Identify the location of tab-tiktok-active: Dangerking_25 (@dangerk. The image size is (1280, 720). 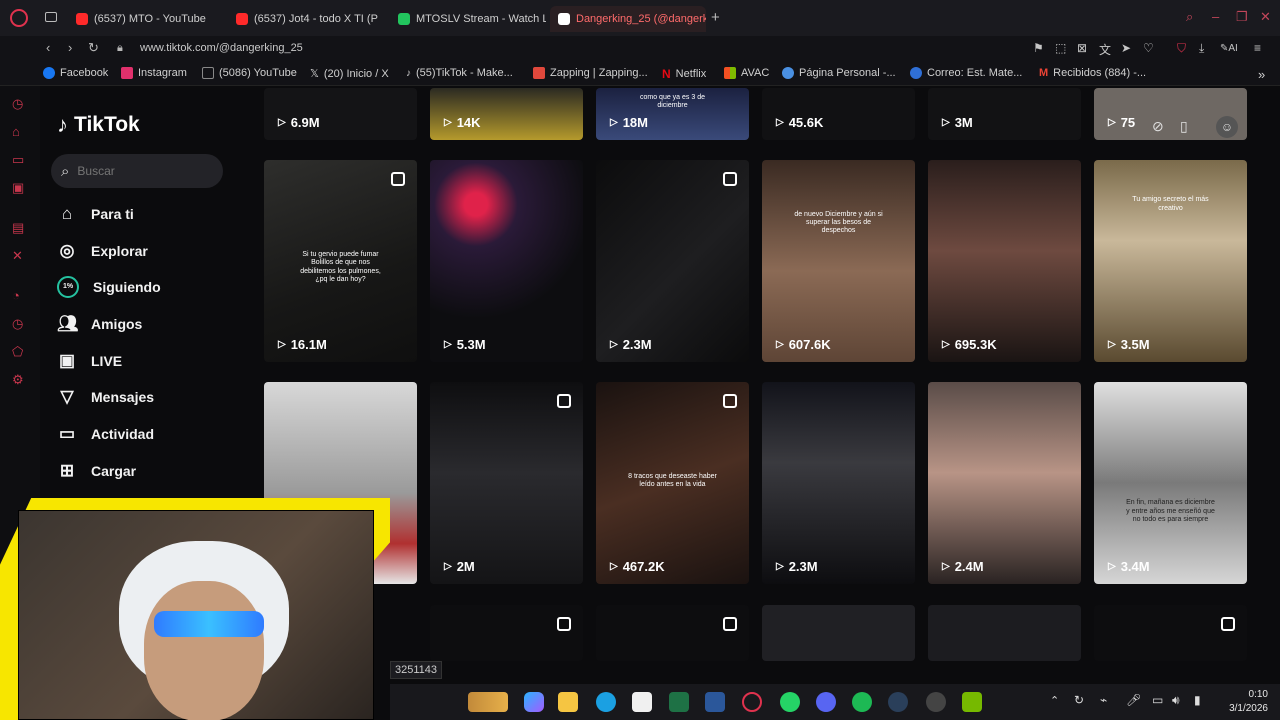
(628, 19).